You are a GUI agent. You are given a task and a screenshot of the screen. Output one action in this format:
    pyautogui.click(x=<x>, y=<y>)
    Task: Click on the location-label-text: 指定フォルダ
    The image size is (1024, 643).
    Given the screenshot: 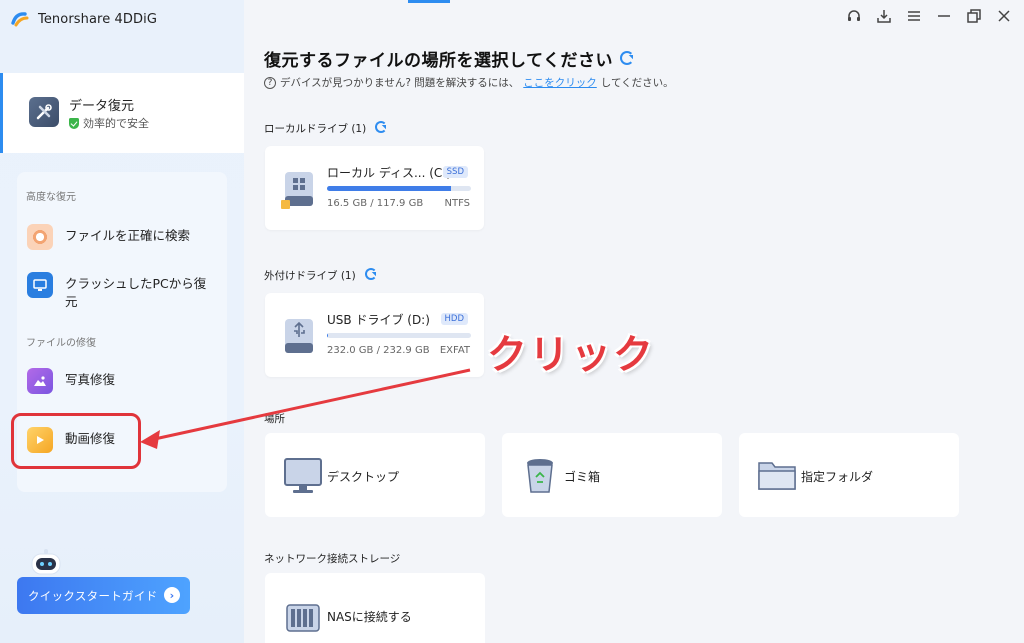 What is the action you would take?
    pyautogui.click(x=837, y=477)
    